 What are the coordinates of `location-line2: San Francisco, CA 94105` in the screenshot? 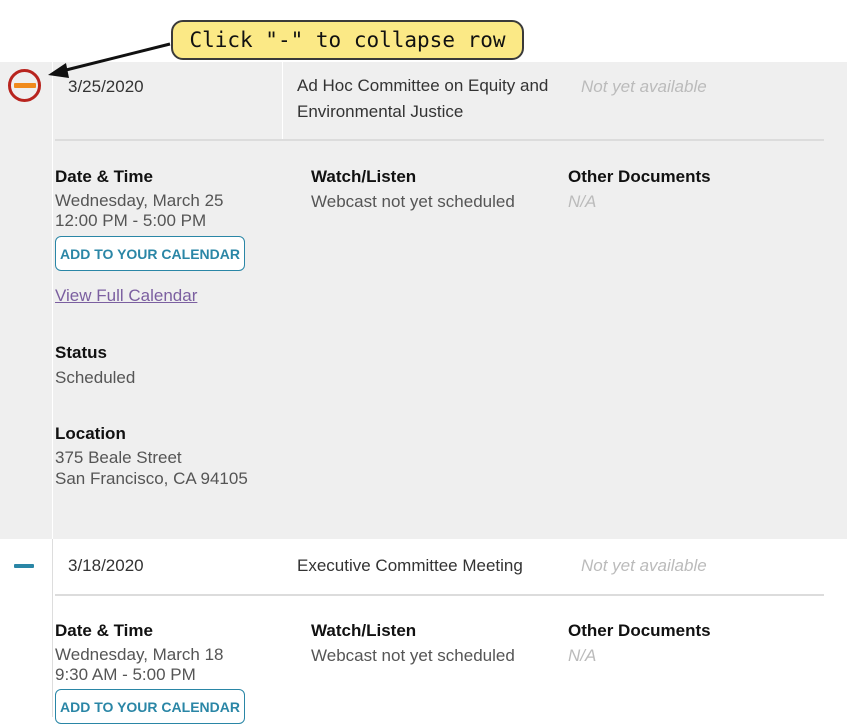 It's located at (151, 478).